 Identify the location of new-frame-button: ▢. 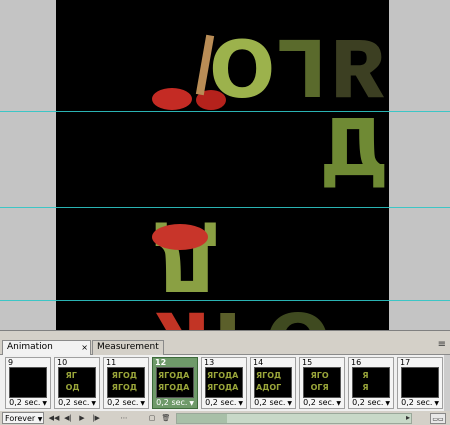
(152, 418).